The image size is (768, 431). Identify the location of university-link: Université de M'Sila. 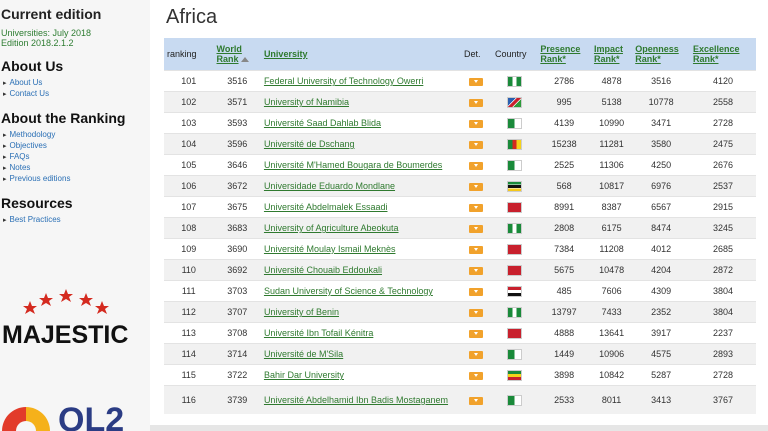
(303, 354).